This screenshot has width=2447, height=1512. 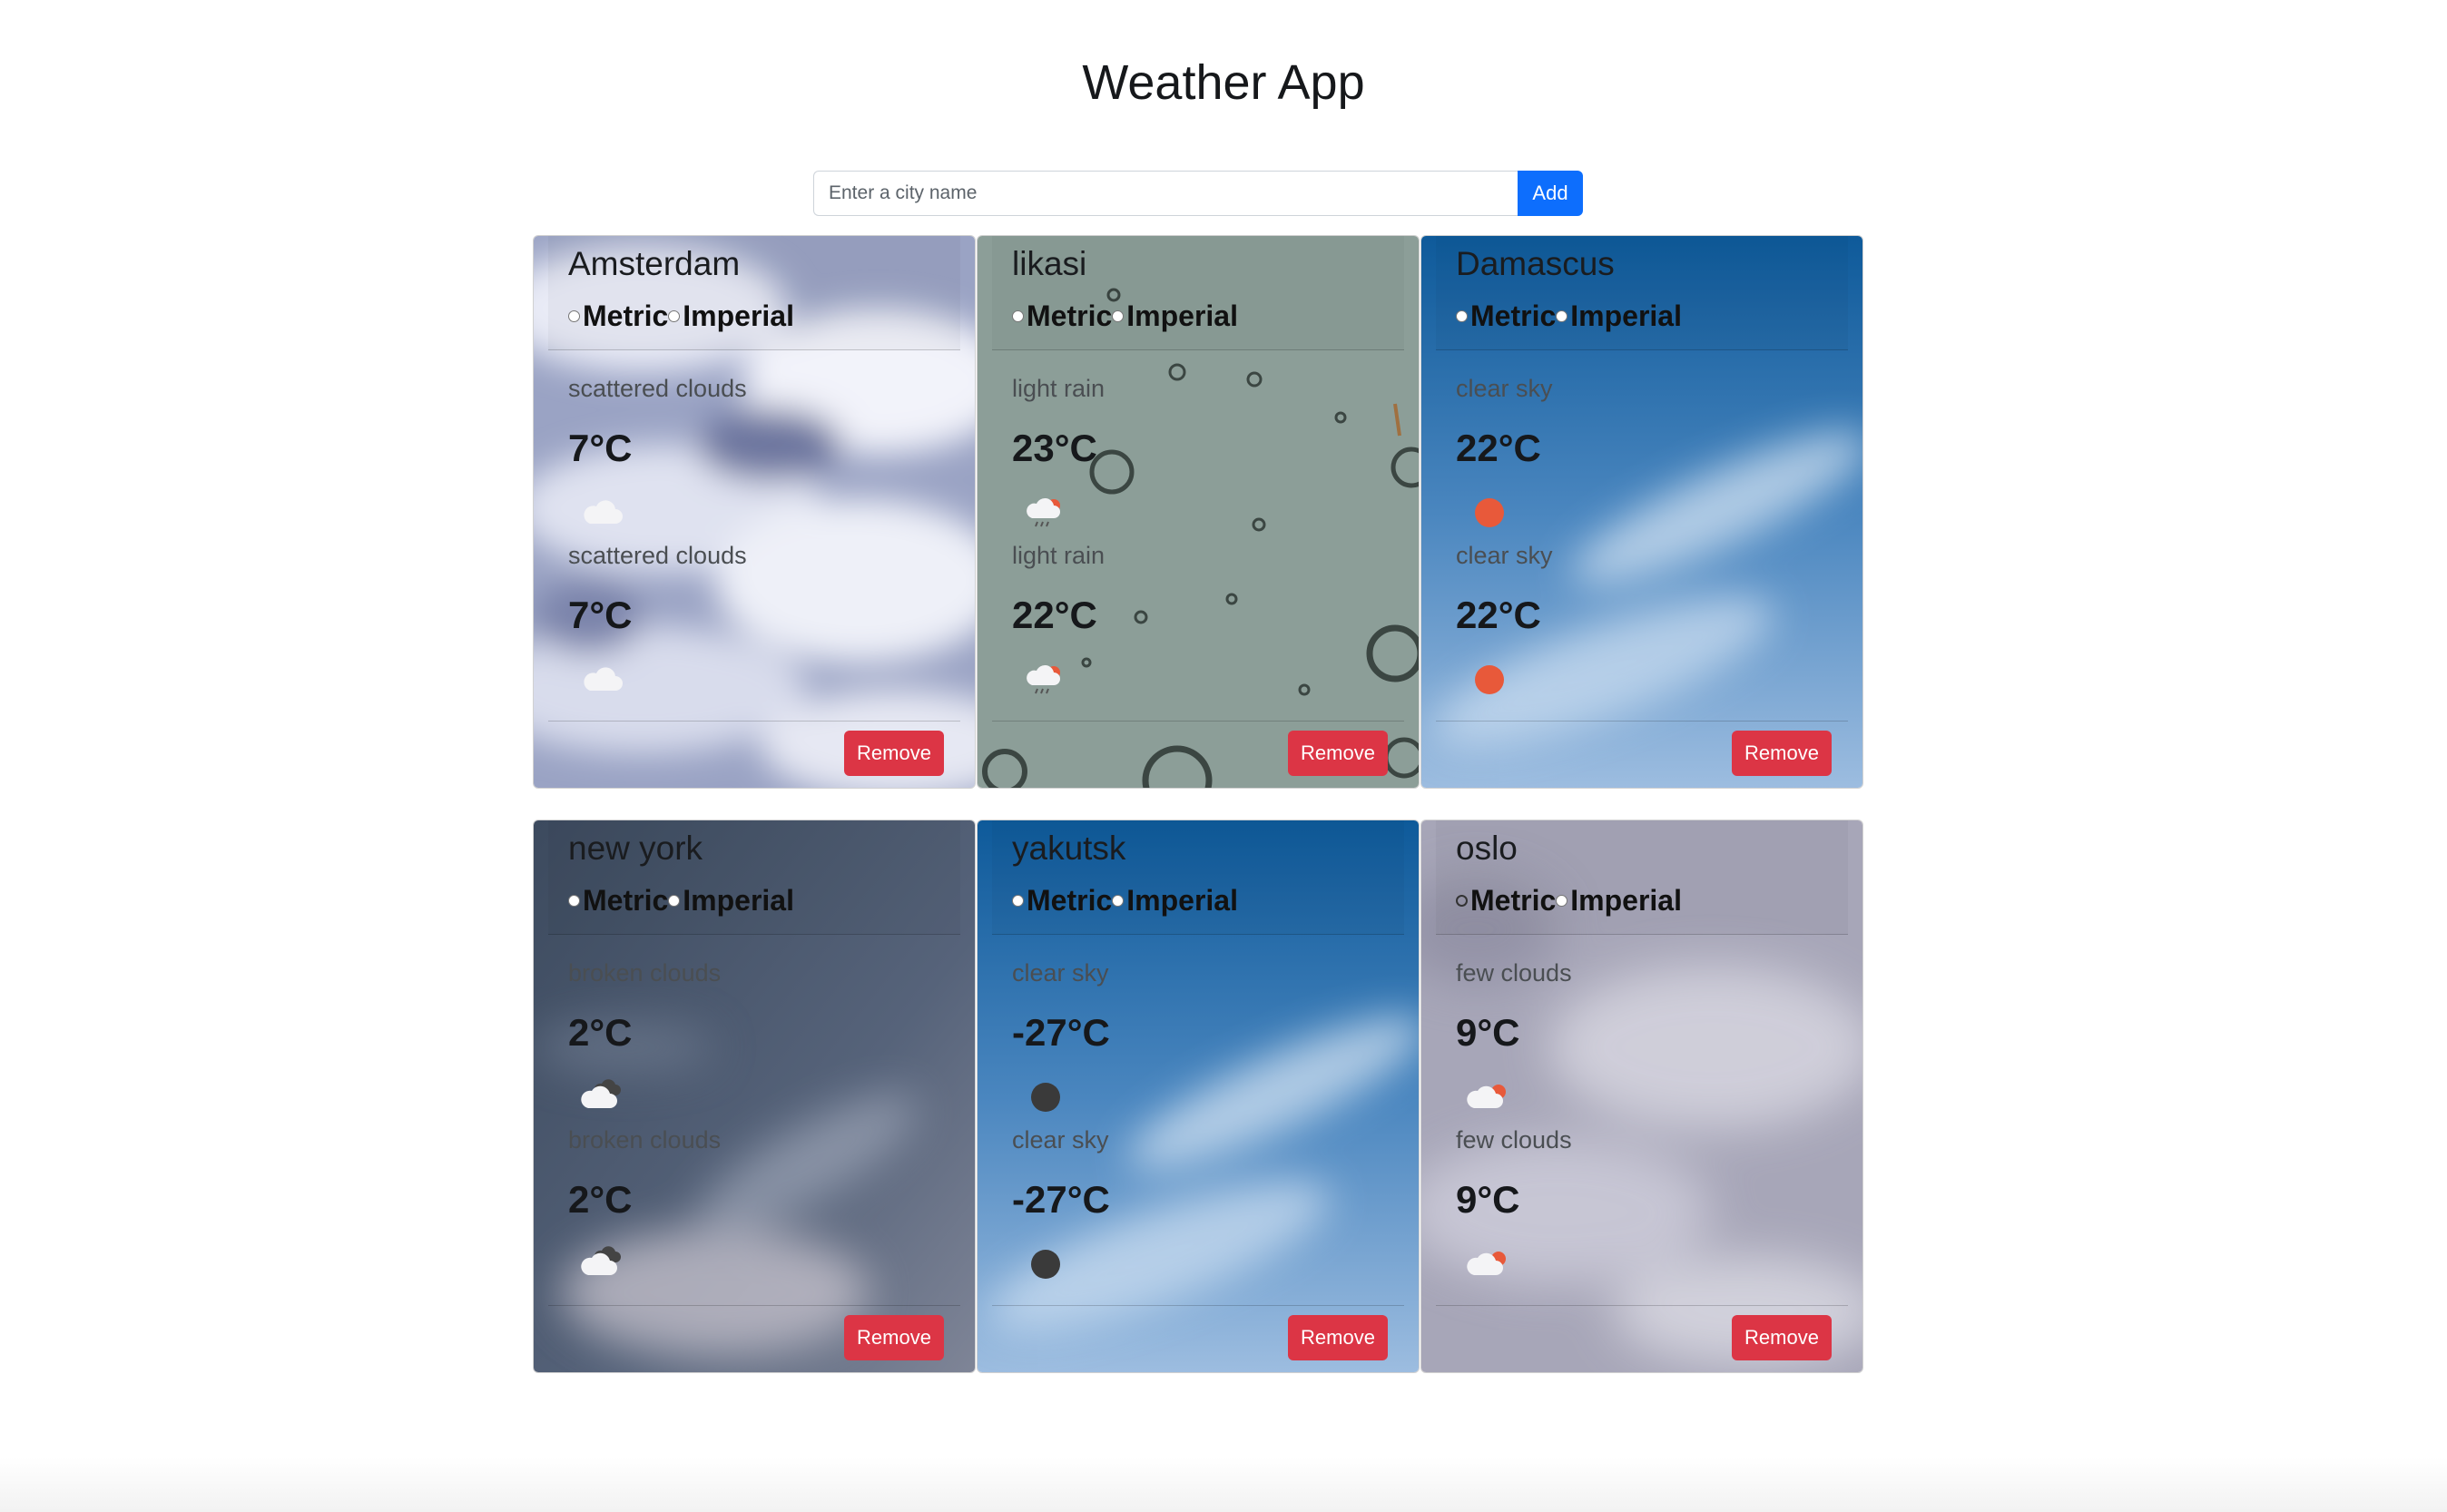 I want to click on city-name: yakutsk, so click(x=1069, y=848).